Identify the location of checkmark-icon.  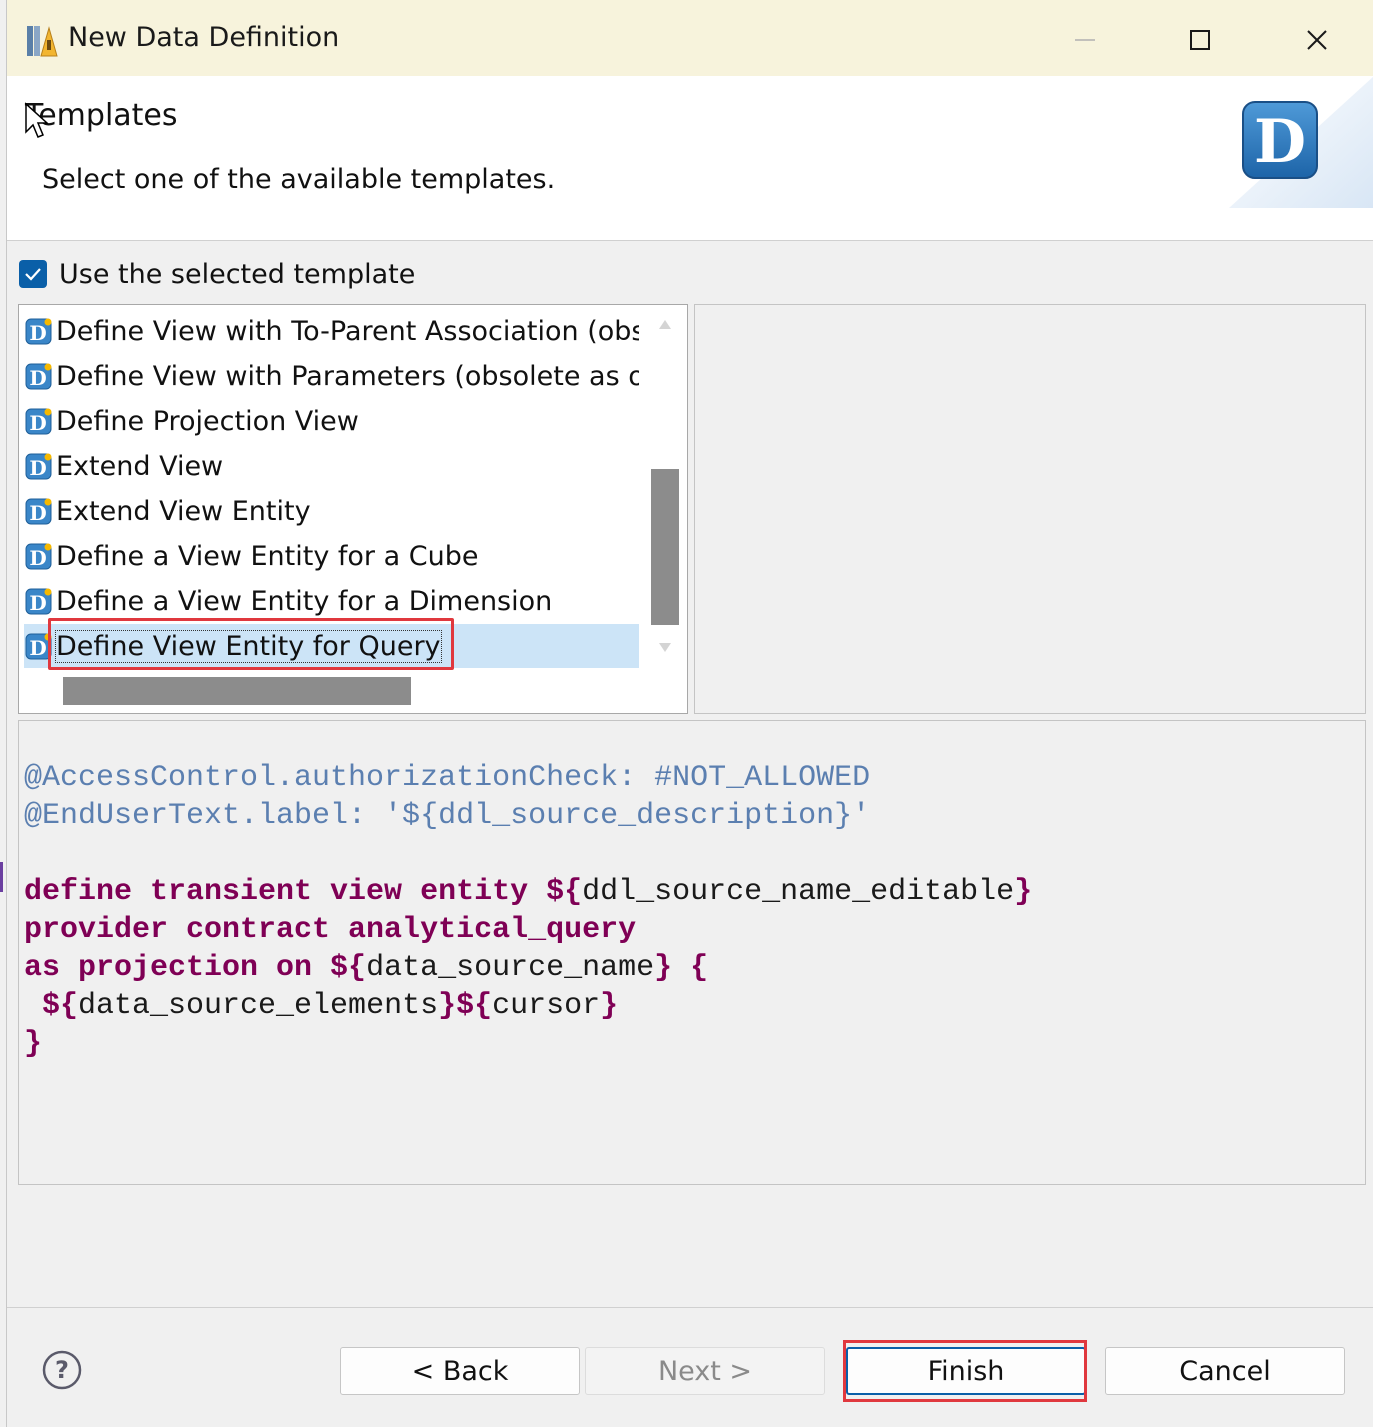
(33, 274).